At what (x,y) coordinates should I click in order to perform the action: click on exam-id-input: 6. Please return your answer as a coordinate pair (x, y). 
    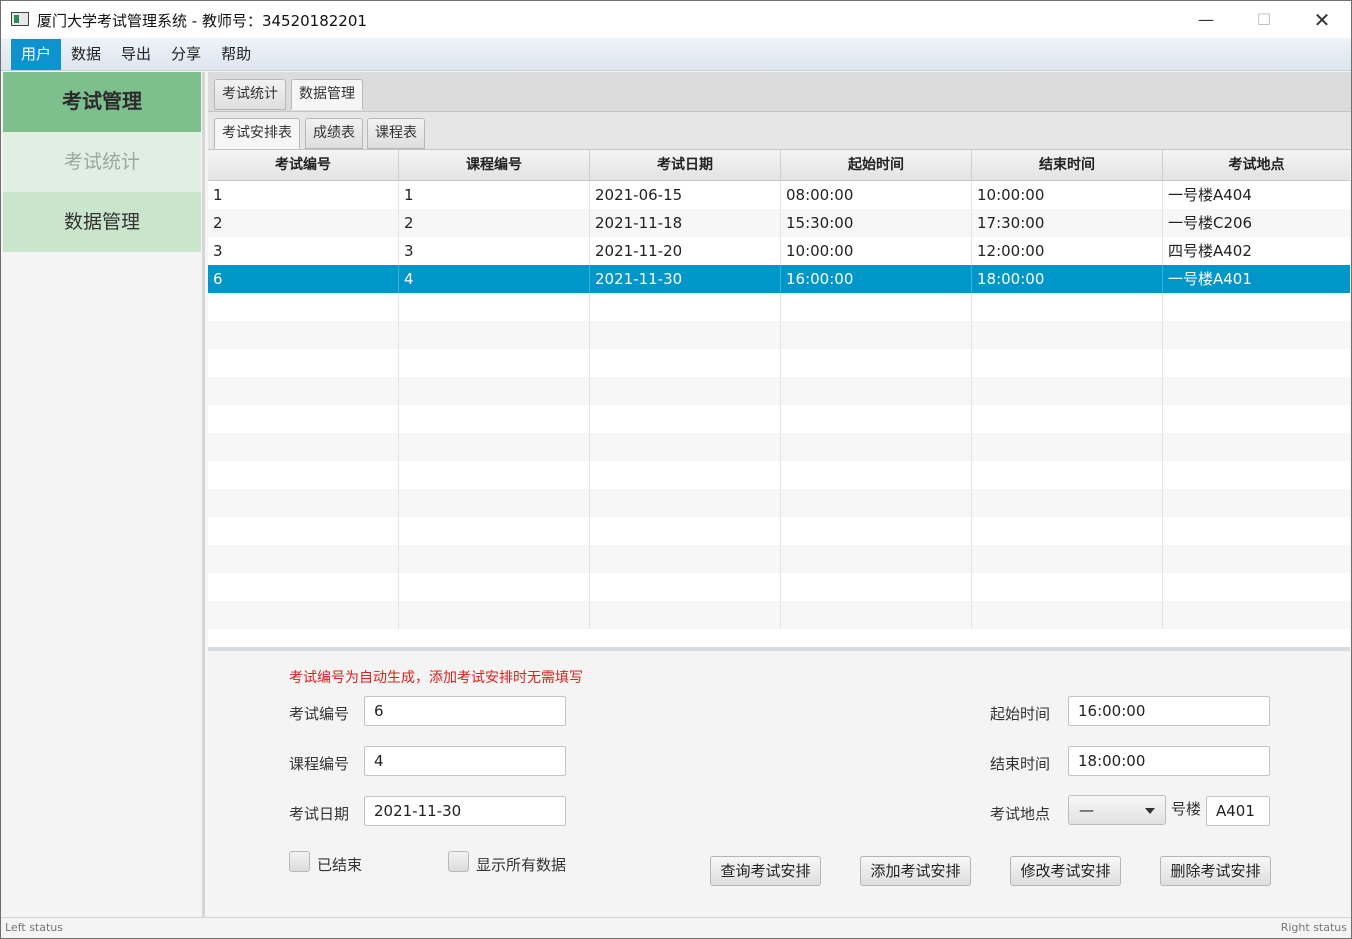
    Looking at the image, I should click on (465, 711).